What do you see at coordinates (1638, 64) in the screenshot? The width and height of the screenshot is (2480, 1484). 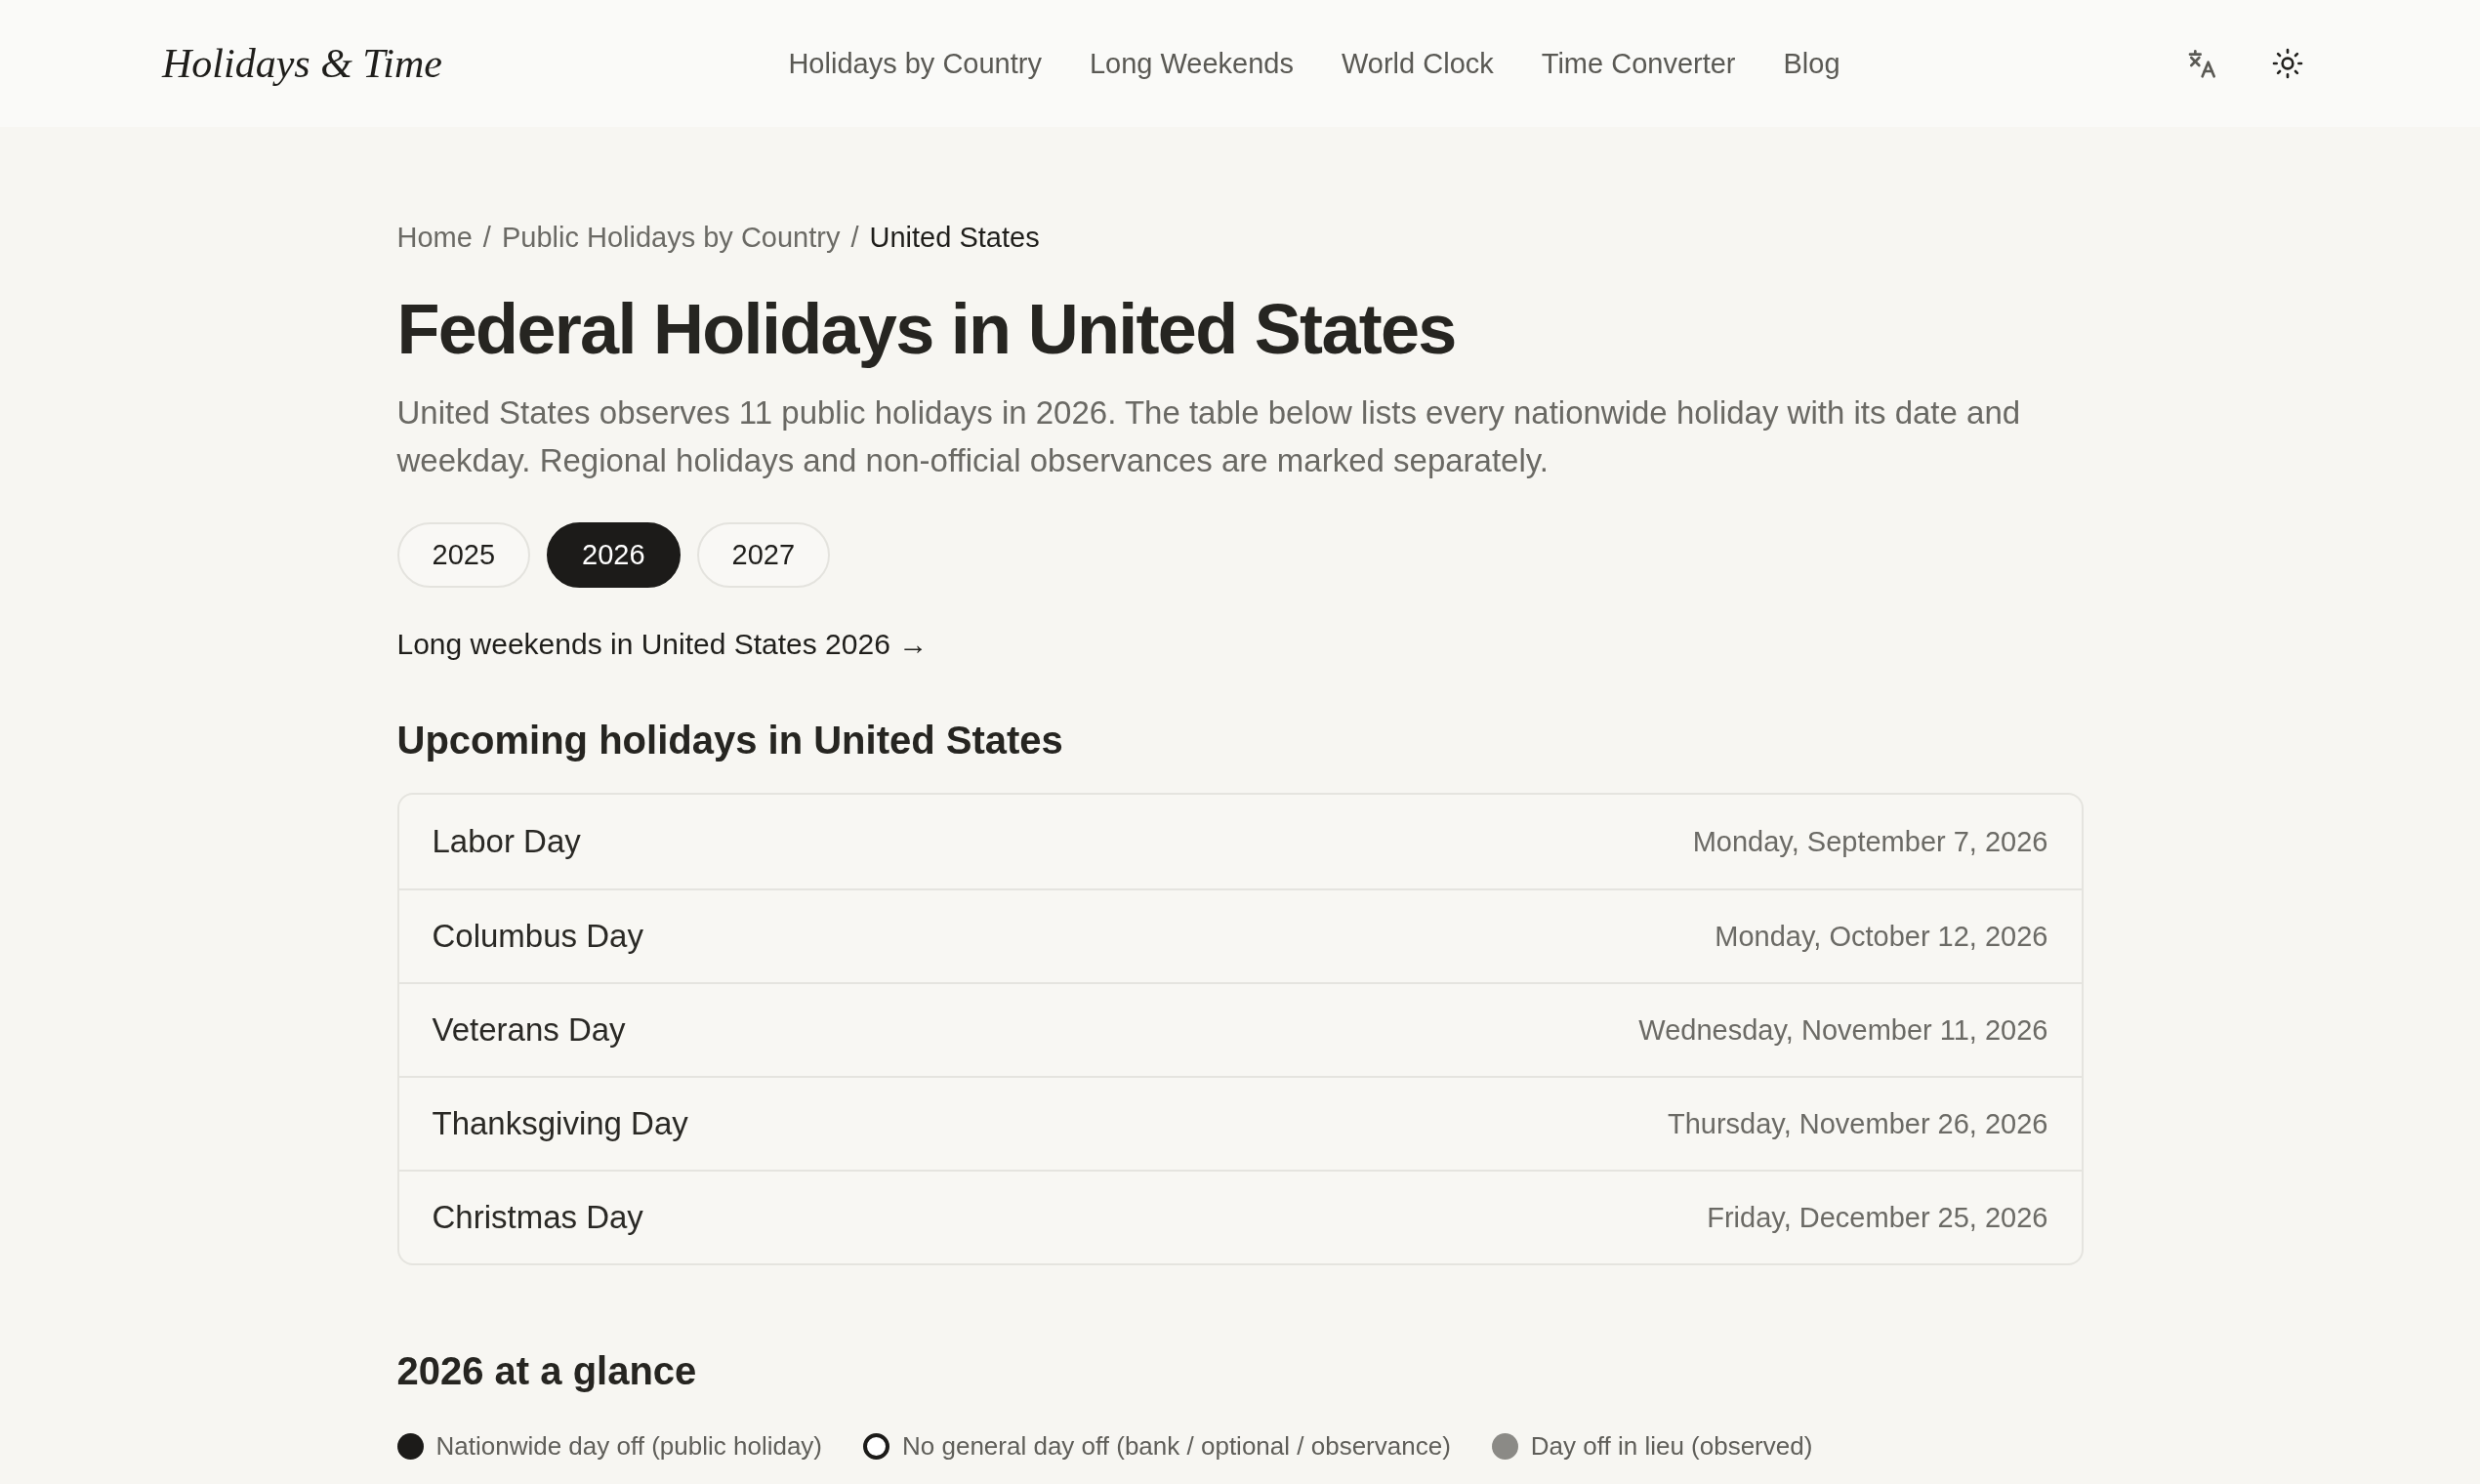 I see `nav-link: Time Converter` at bounding box center [1638, 64].